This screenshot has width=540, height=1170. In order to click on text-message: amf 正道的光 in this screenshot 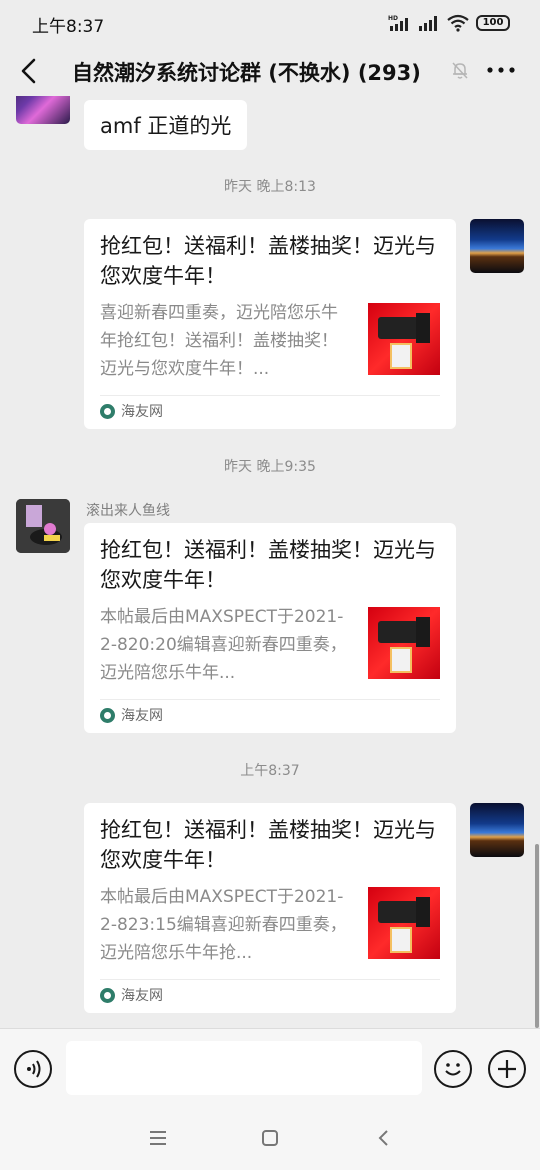, I will do `click(166, 125)`.